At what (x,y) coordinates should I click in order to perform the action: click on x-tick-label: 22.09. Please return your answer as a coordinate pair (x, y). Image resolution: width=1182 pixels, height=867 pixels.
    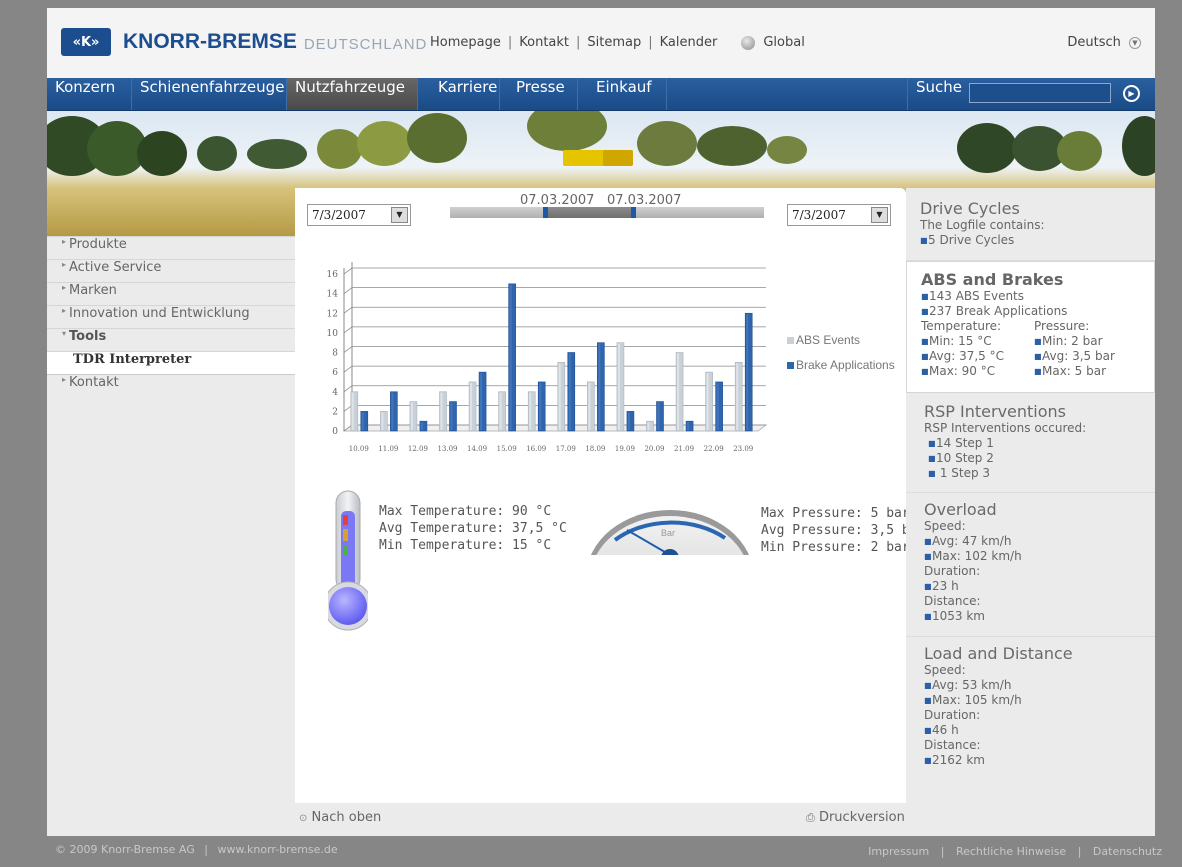
    Looking at the image, I should click on (714, 449).